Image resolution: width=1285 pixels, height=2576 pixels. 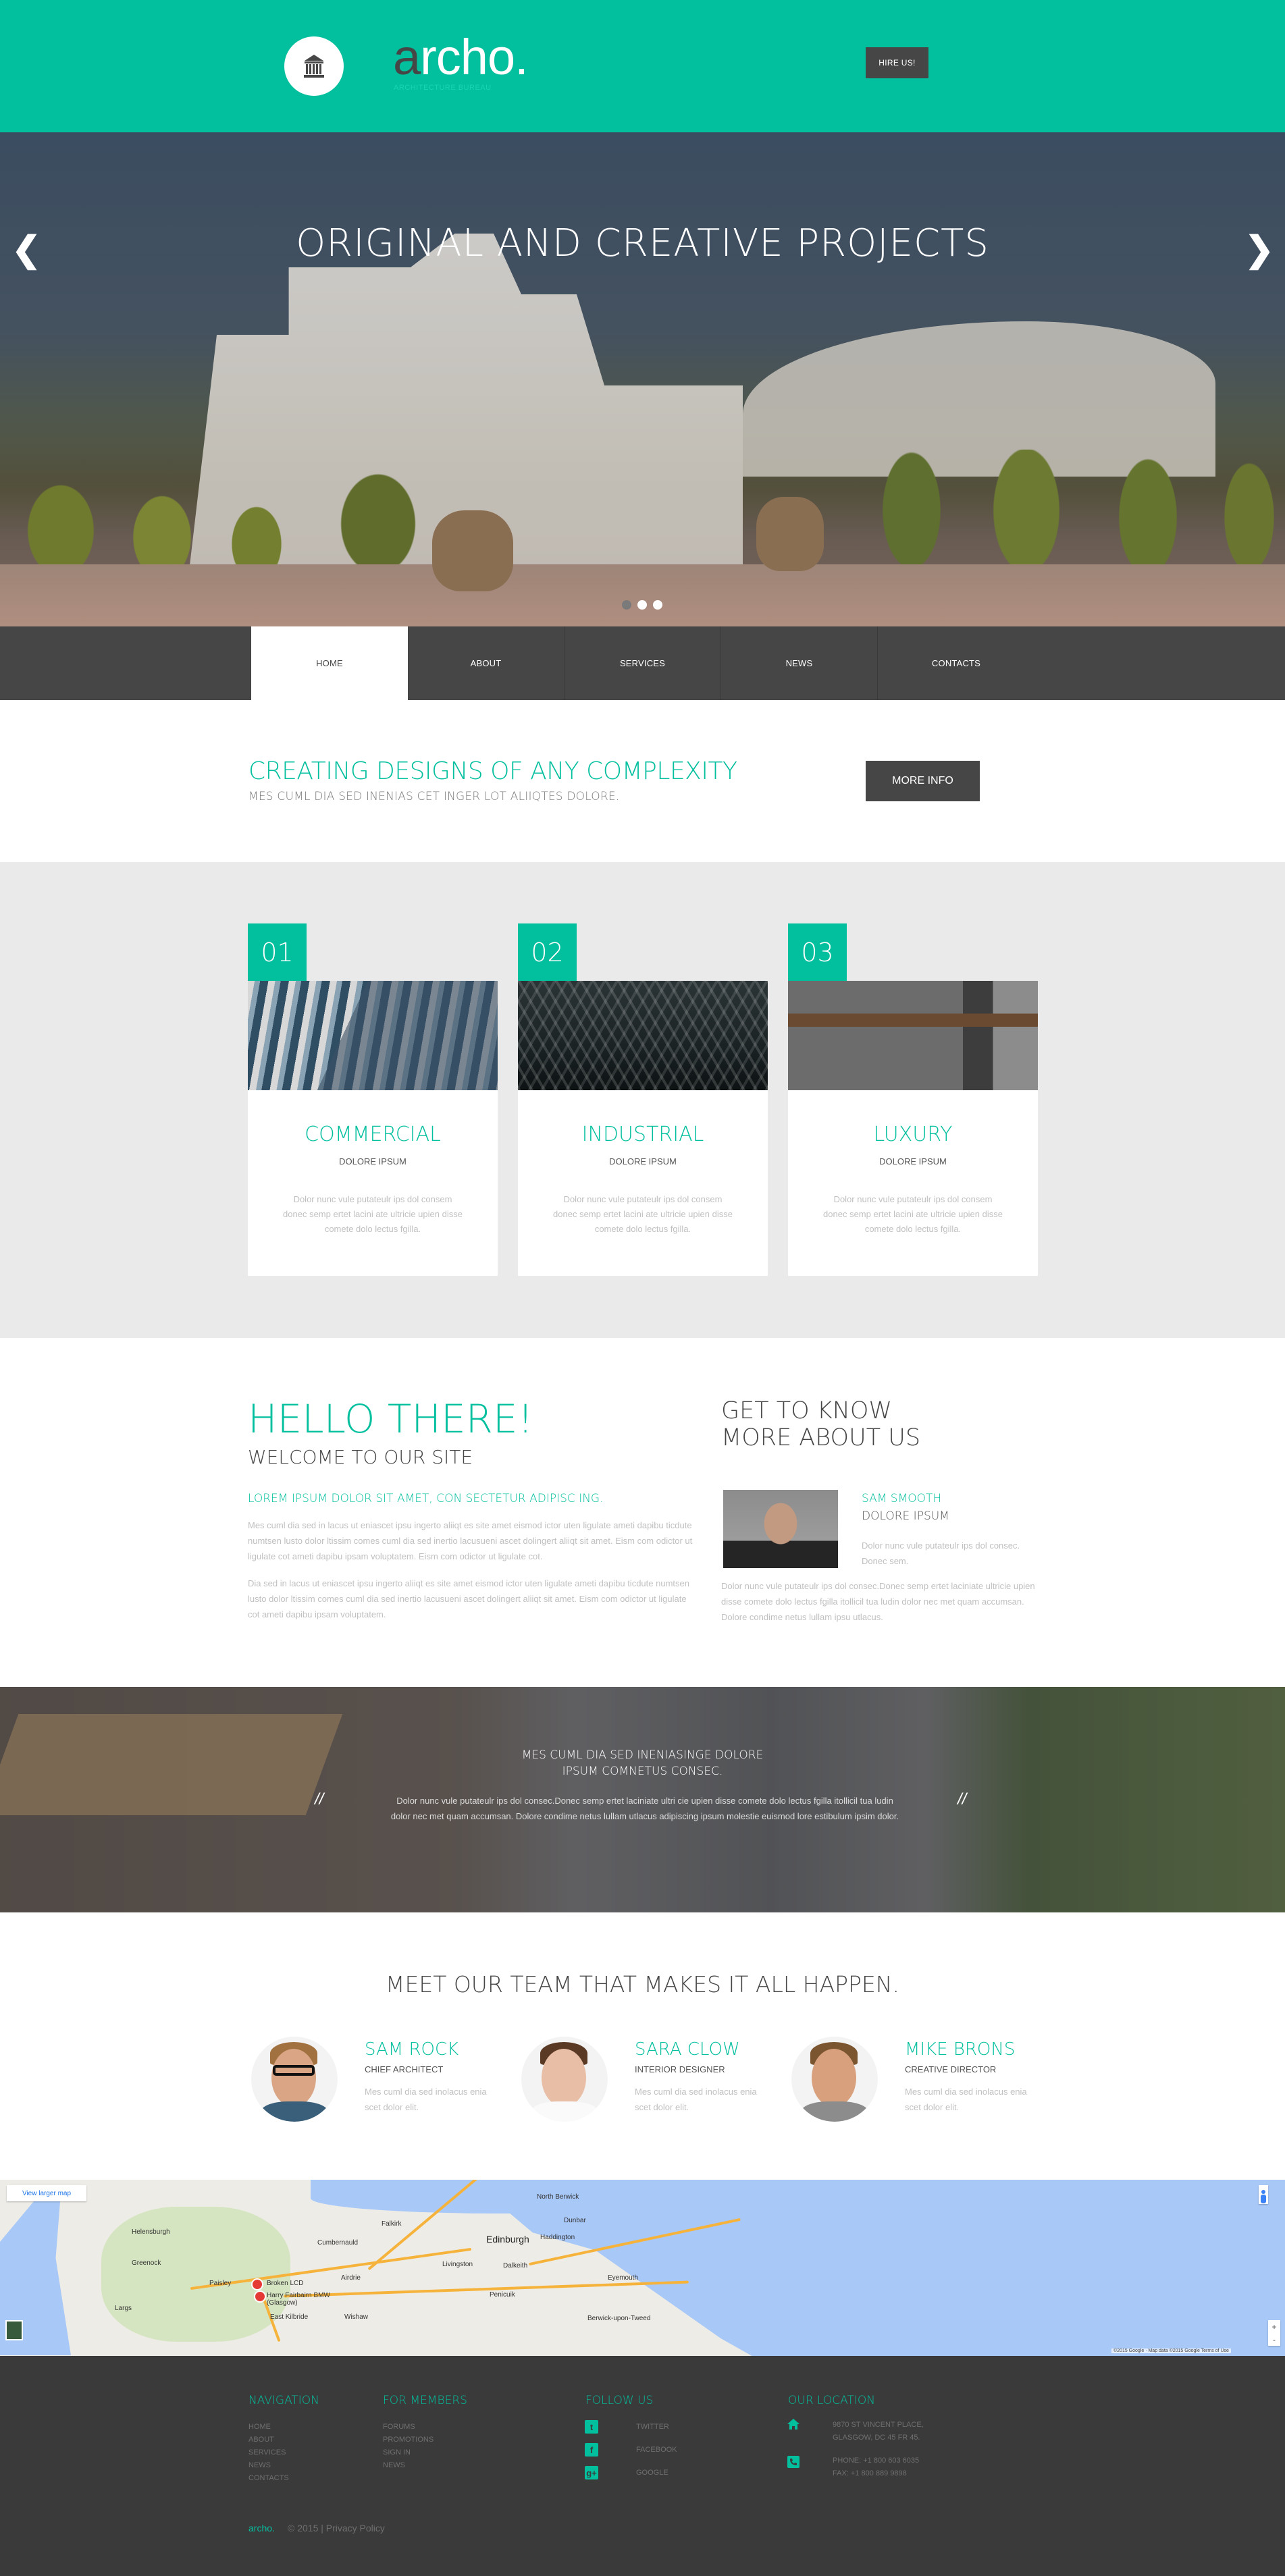 I want to click on map-label: Greenock, so click(x=146, y=2263).